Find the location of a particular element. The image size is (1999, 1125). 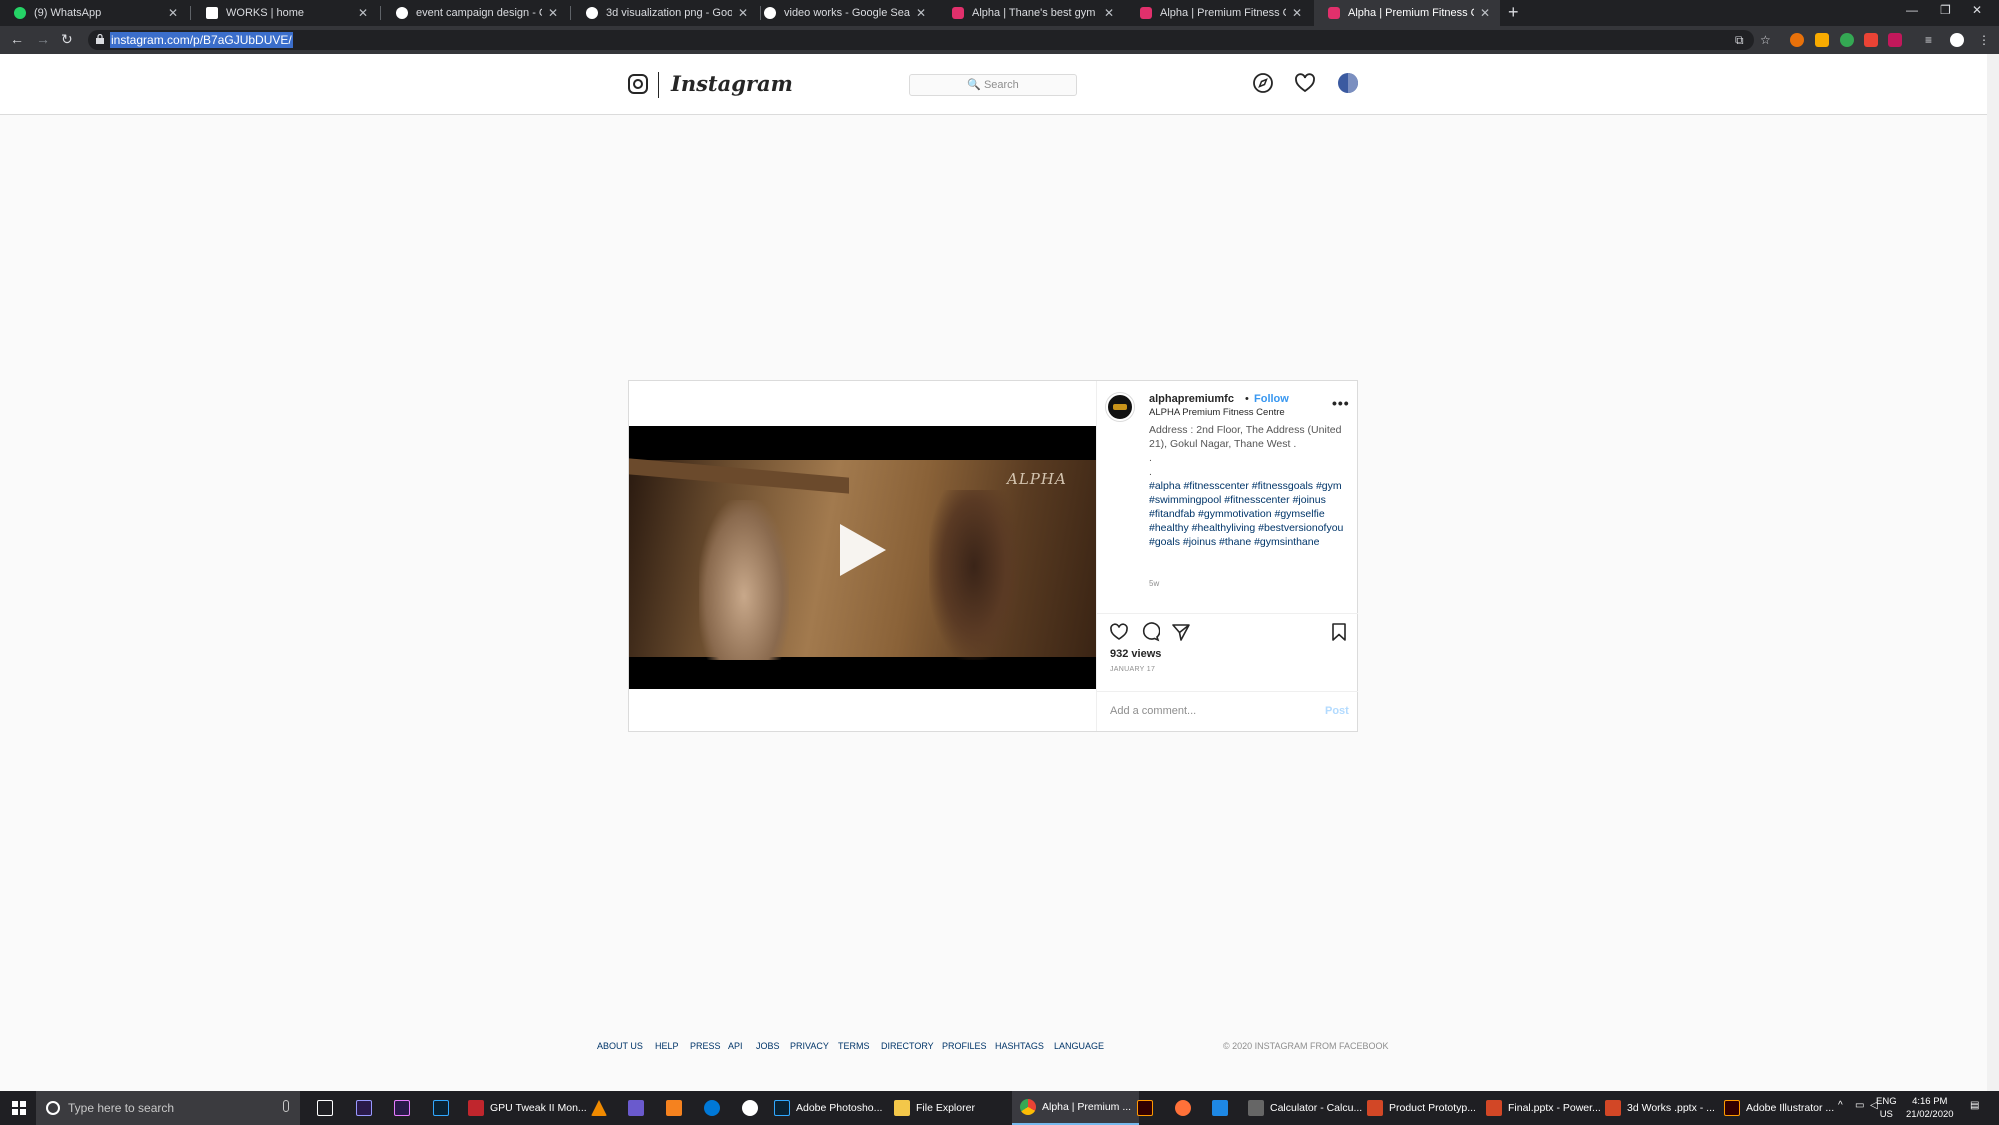

account-avatar is located at coordinates (1120, 407).